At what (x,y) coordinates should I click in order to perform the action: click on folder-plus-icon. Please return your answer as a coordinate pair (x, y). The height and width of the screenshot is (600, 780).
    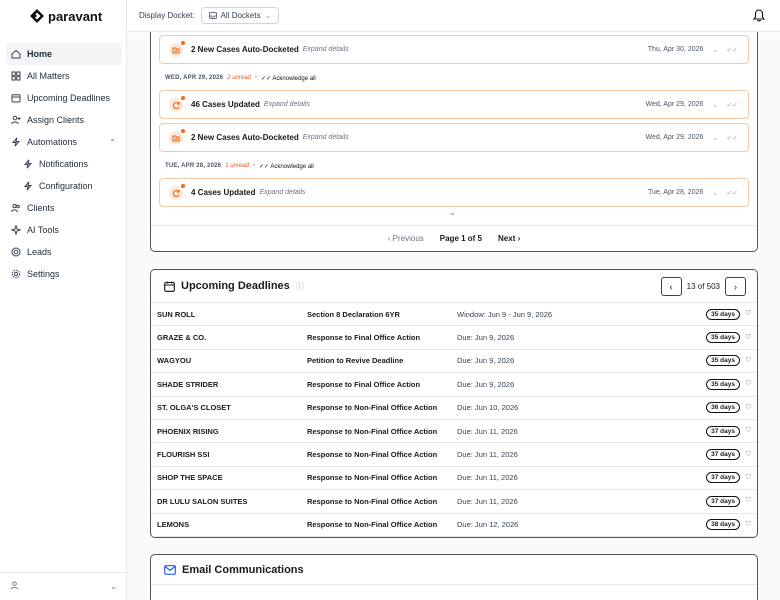
    Looking at the image, I should click on (177, 136).